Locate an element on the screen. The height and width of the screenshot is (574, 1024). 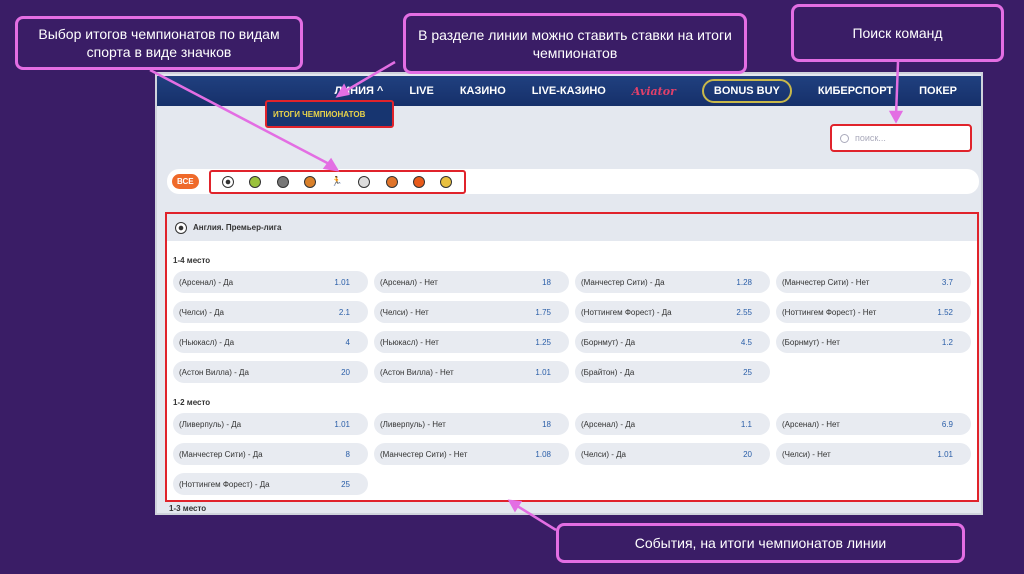
callout-search: Поиск команд is located at coordinates (897, 33).